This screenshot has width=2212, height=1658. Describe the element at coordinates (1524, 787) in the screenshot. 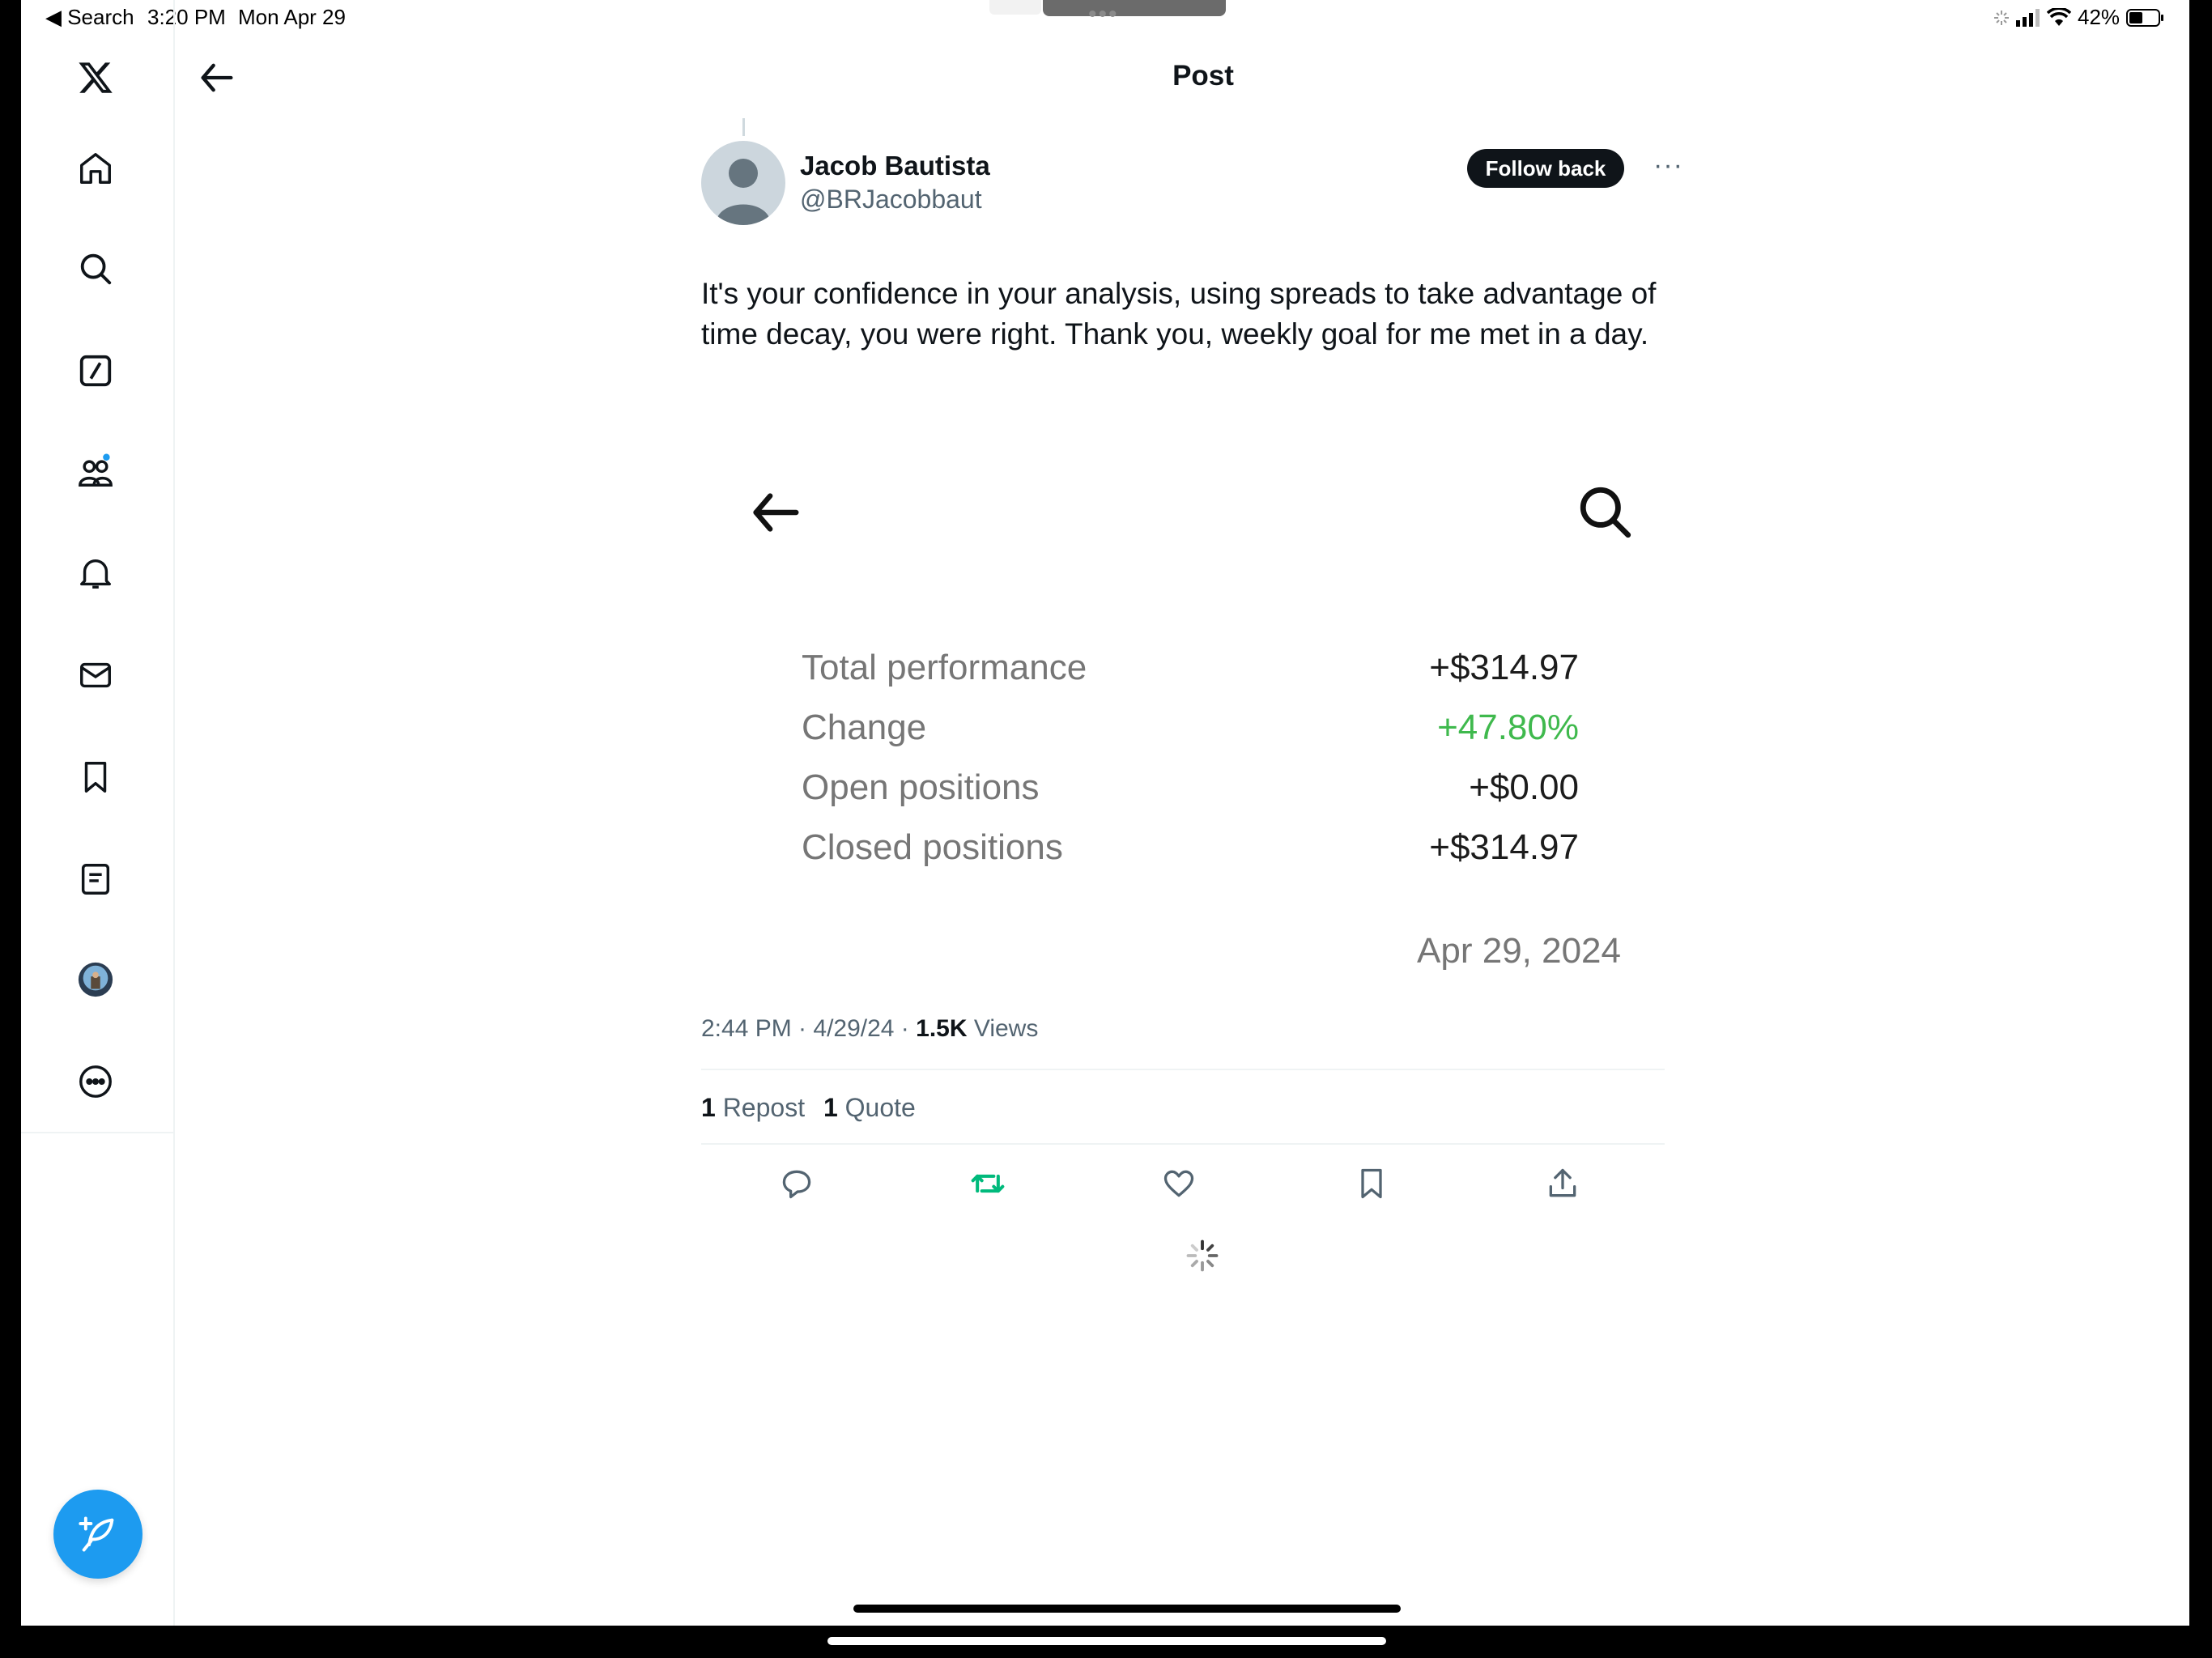

I see `perf-value-open: +$0.00` at that location.